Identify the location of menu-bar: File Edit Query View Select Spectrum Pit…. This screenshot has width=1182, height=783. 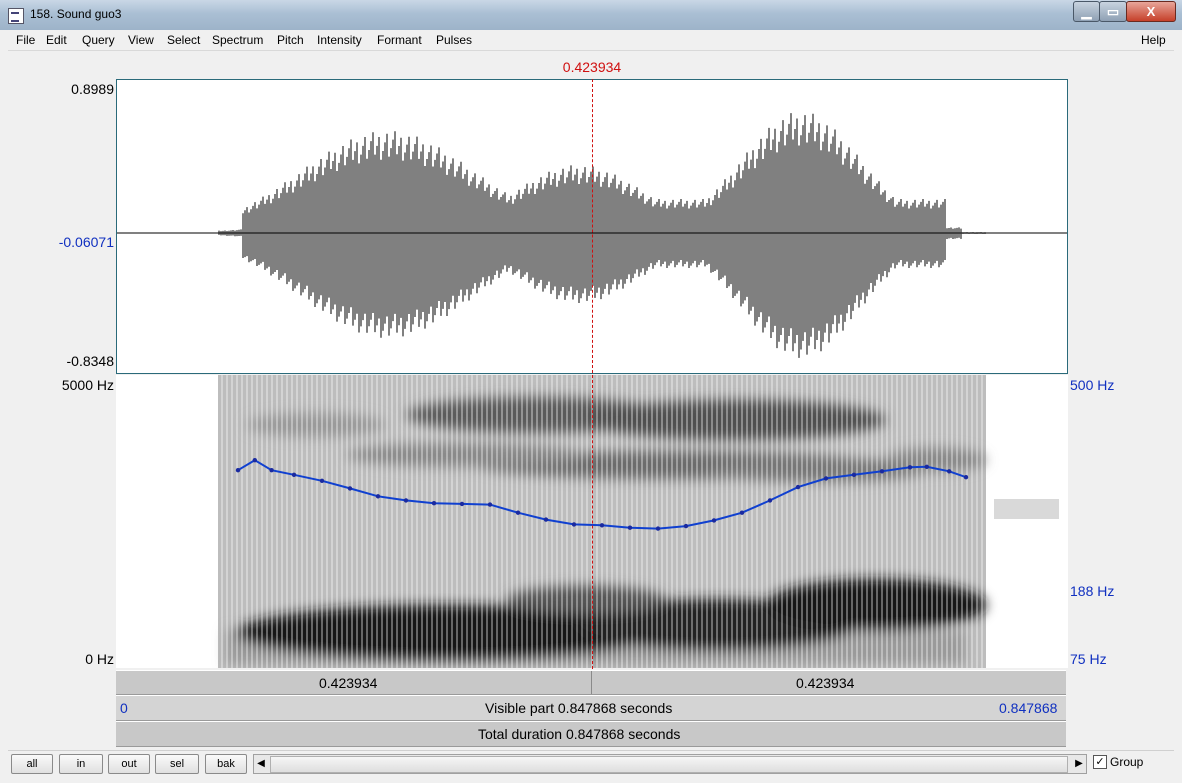
(591, 40).